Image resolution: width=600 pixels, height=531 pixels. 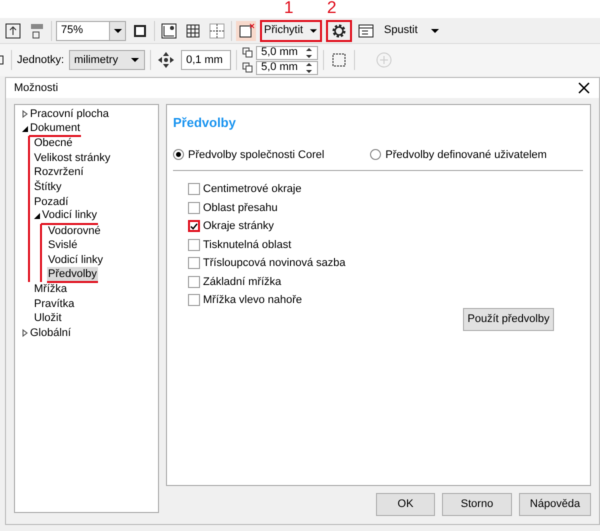 What do you see at coordinates (252, 300) in the screenshot?
I see `checkbox-label: Mřížka vlevo nahoře` at bounding box center [252, 300].